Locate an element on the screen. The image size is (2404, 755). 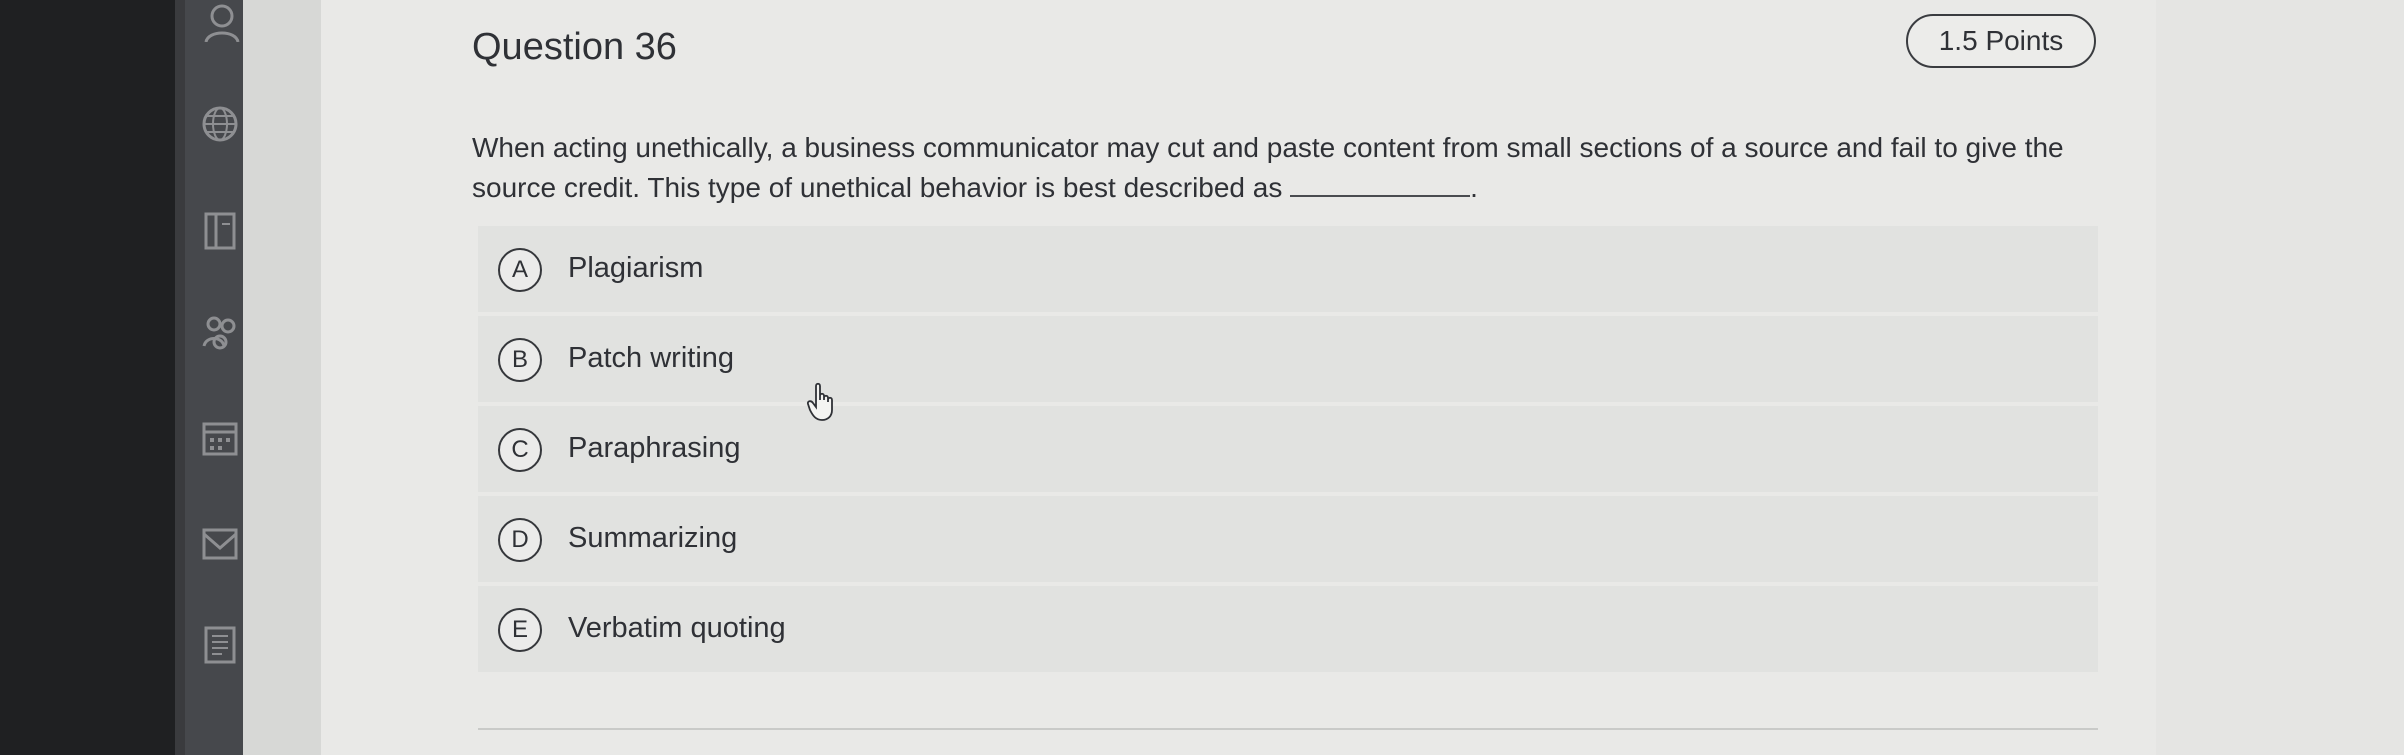
option-label: Summarizing is located at coordinates (653, 538).